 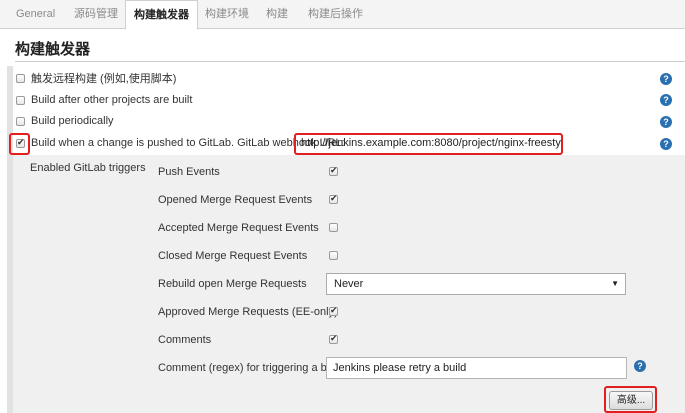 What do you see at coordinates (96, 14) in the screenshot?
I see `tab-source-management: 源码管理` at bounding box center [96, 14].